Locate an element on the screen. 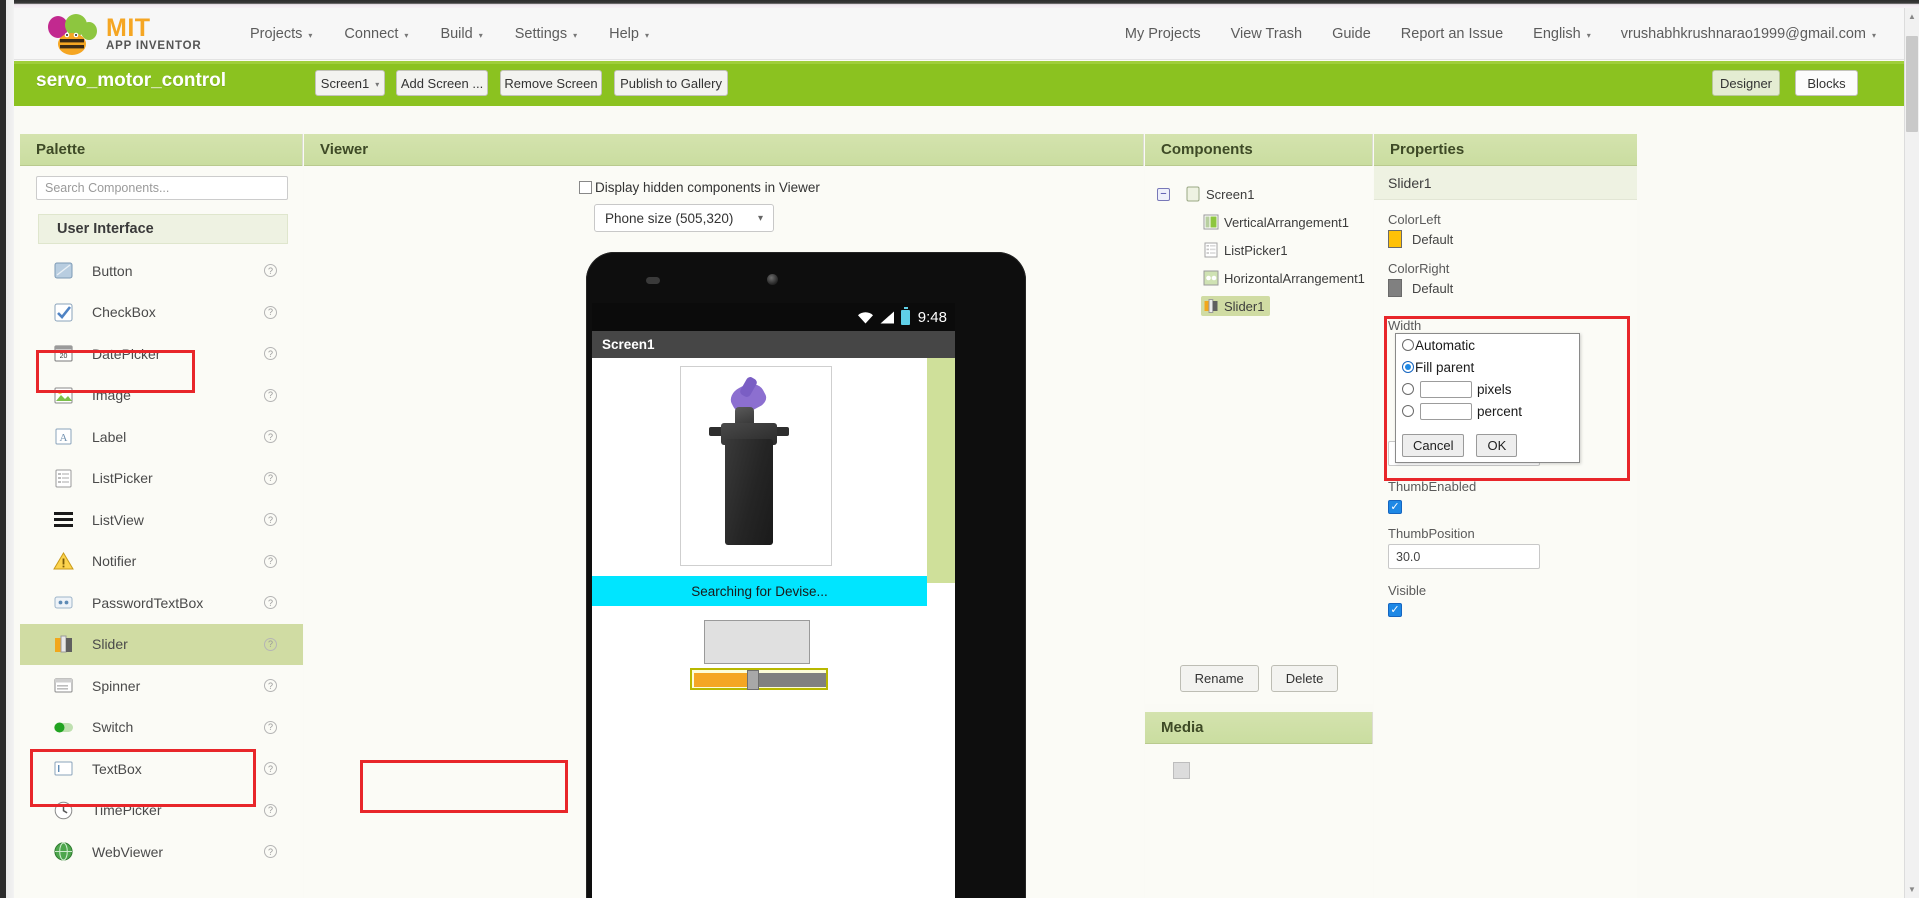 The image size is (1919, 898). link-report-an-issue: Report an Issue is located at coordinates (1452, 34).